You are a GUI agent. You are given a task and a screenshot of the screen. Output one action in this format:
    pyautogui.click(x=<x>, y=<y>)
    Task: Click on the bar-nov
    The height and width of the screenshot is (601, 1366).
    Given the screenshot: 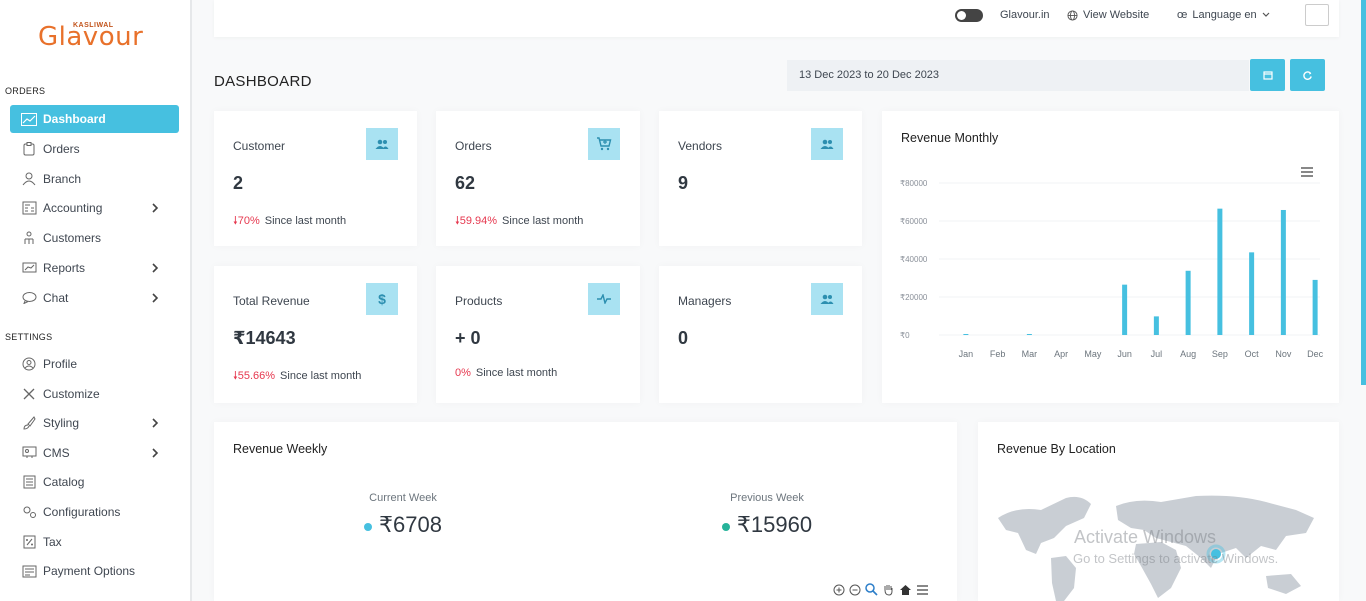 What is the action you would take?
    pyautogui.click(x=1283, y=272)
    